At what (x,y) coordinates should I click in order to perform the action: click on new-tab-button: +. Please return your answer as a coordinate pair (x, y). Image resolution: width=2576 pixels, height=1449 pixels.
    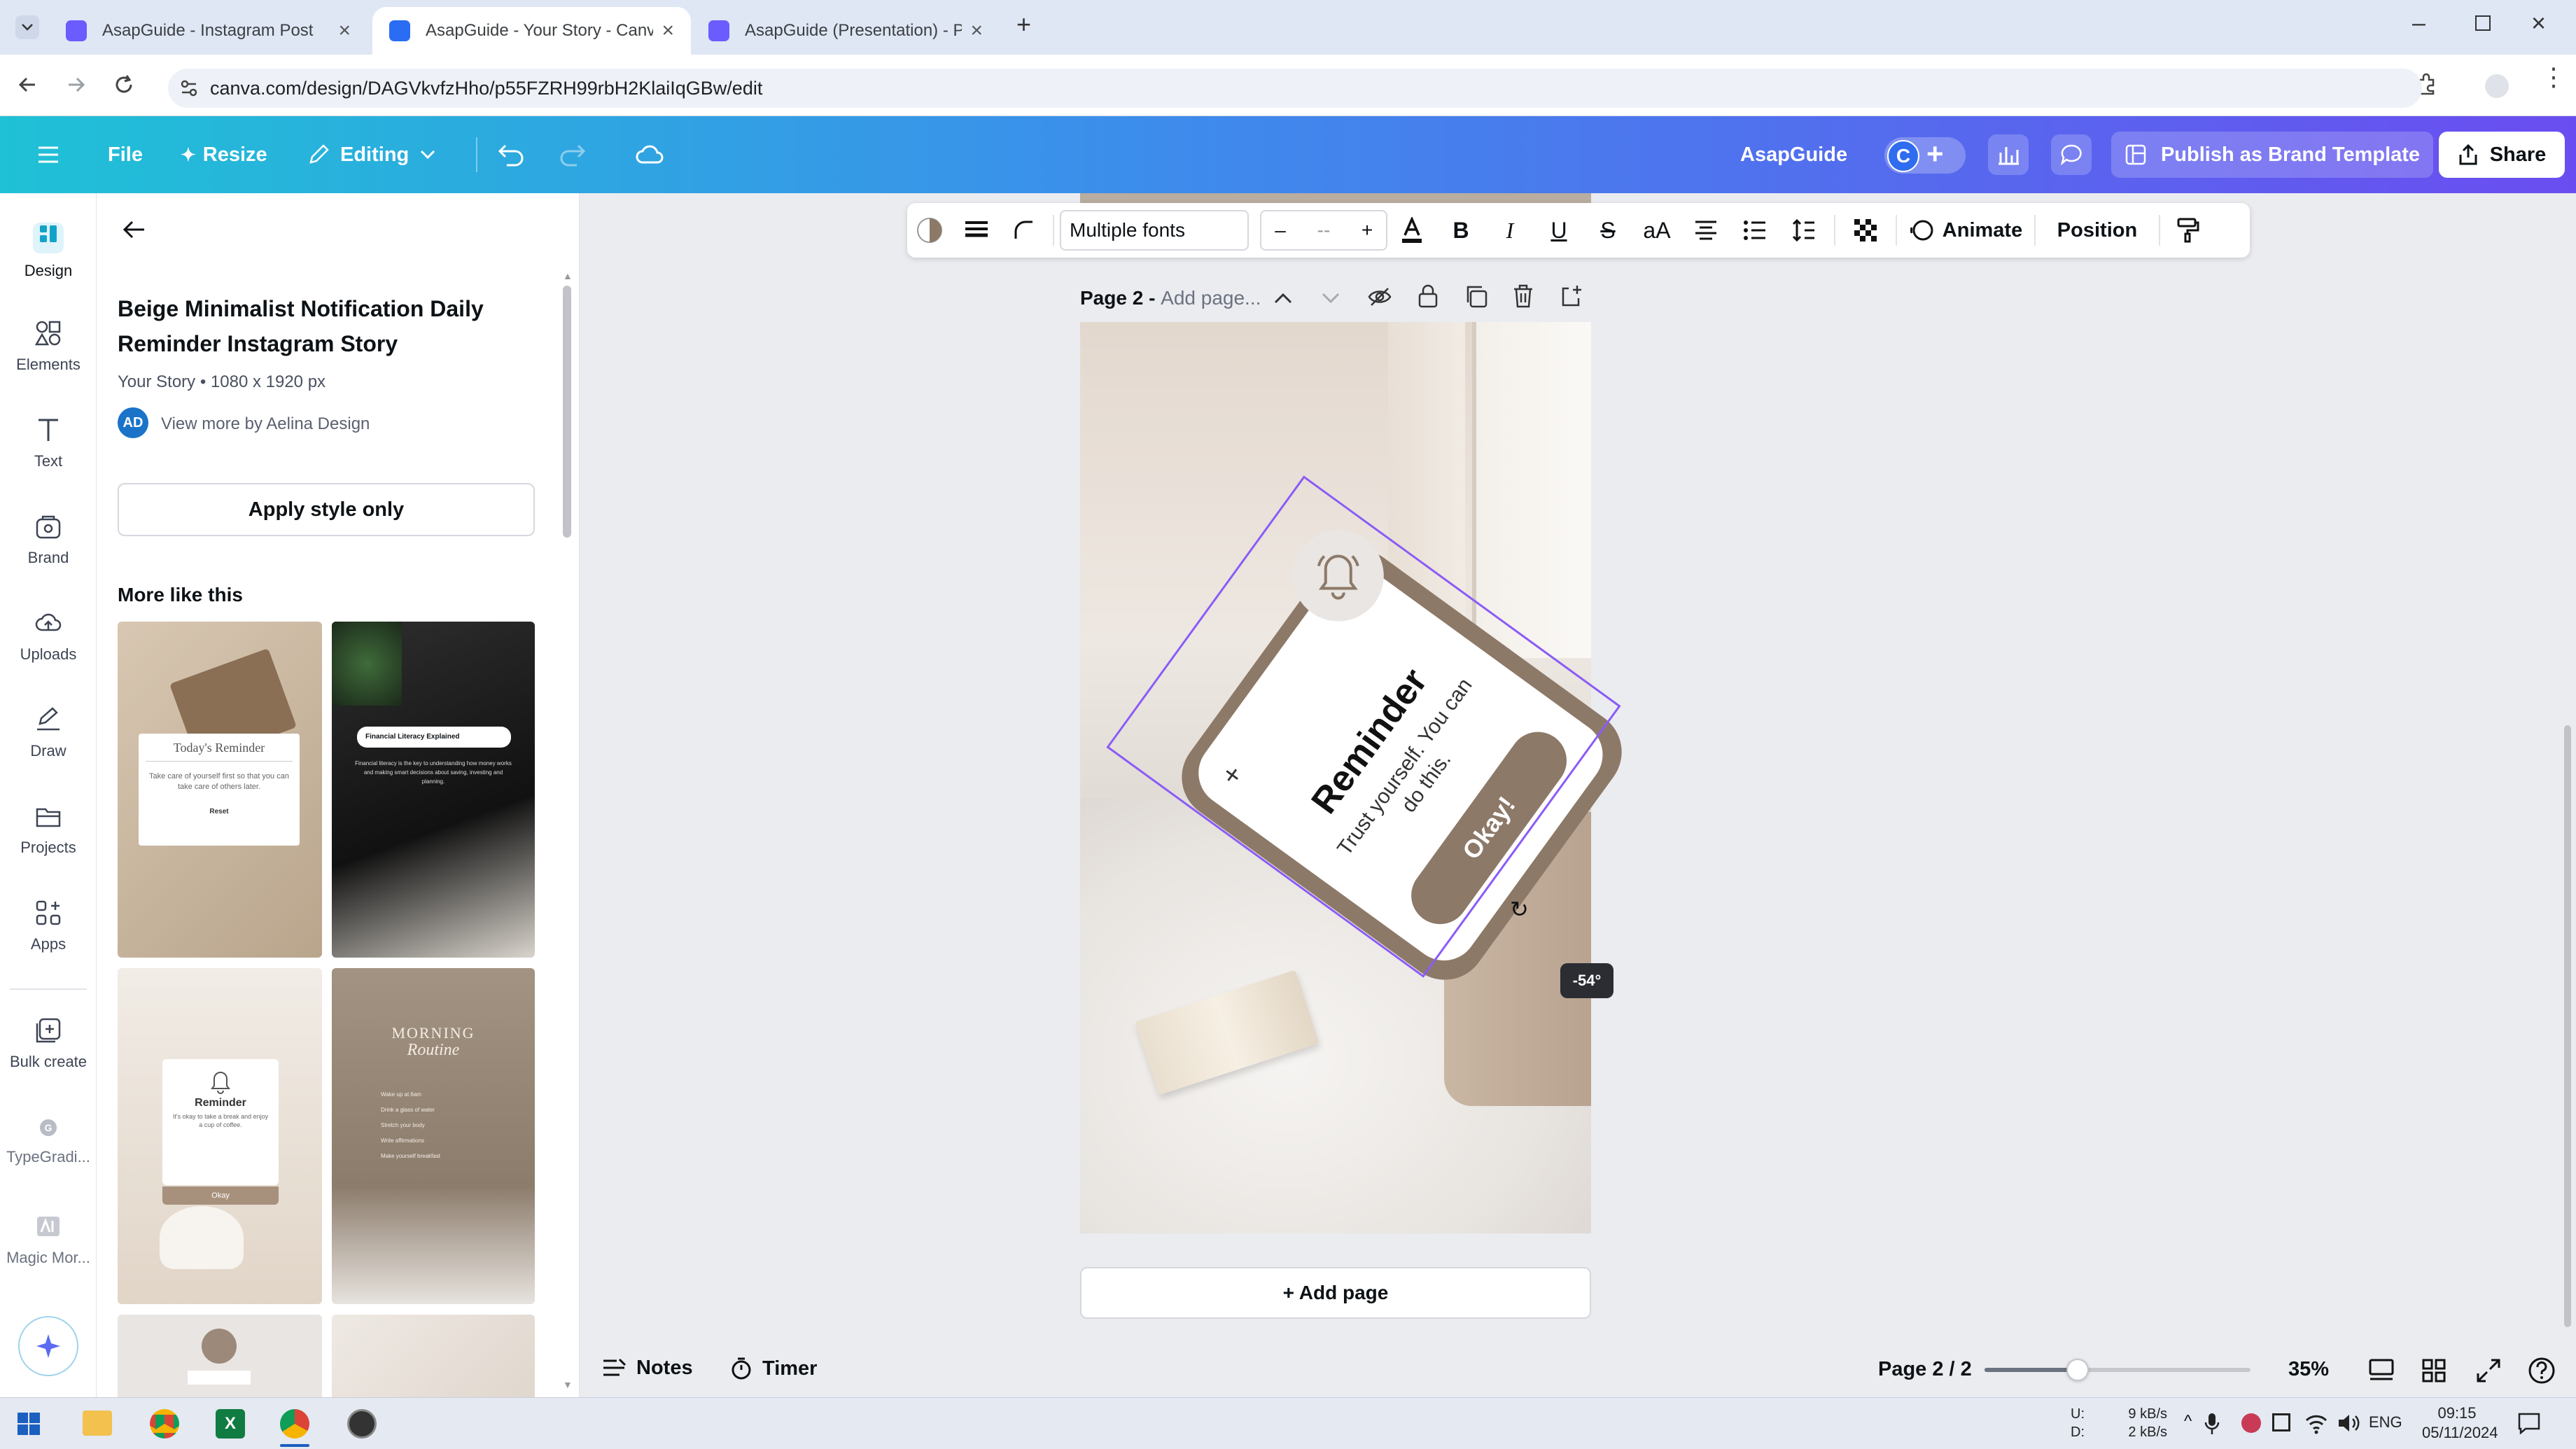
    Looking at the image, I should click on (1023, 24).